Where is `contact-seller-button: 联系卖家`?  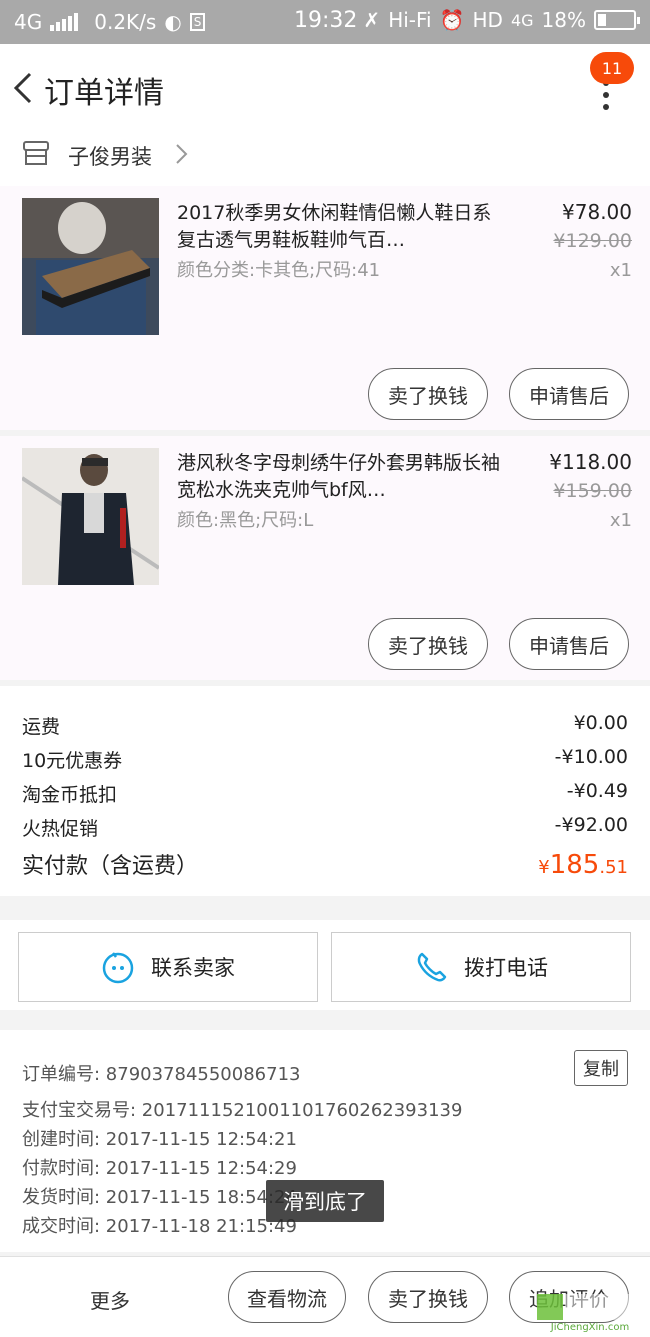 contact-seller-button: 联系卖家 is located at coordinates (168, 967).